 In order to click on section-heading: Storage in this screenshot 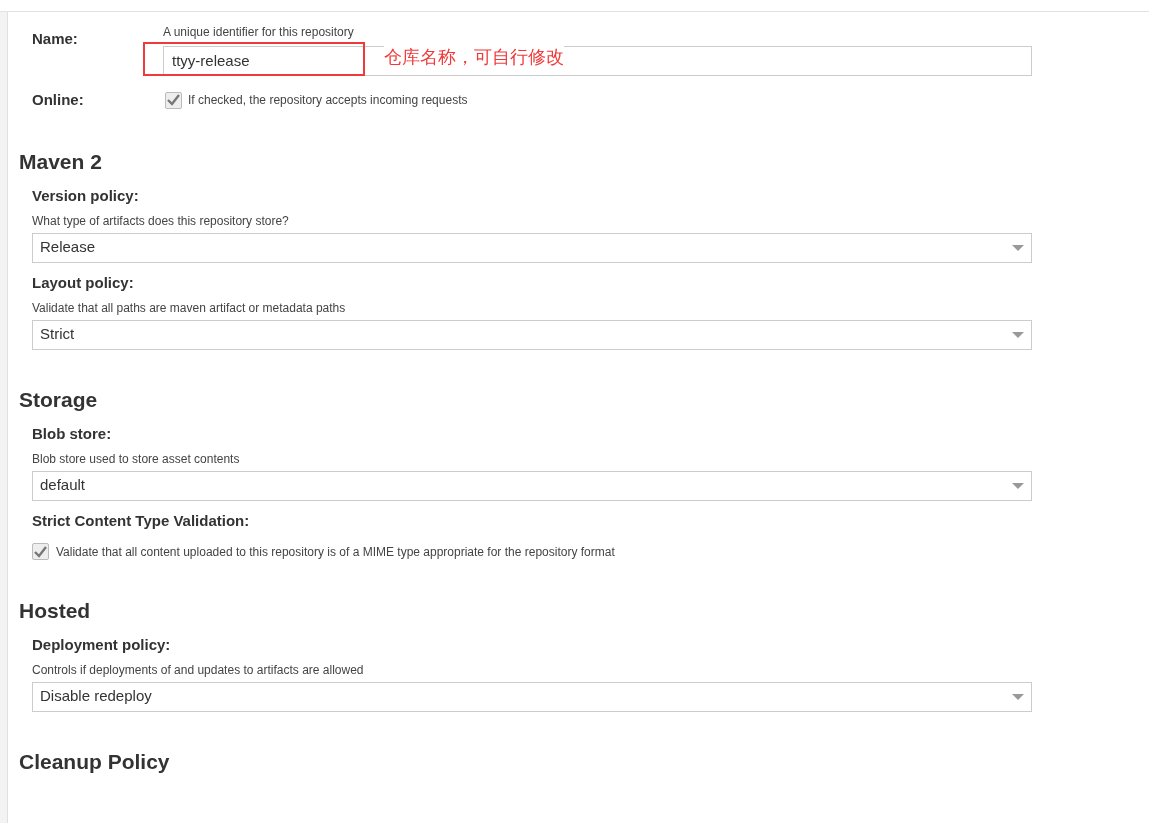, I will do `click(59, 399)`.